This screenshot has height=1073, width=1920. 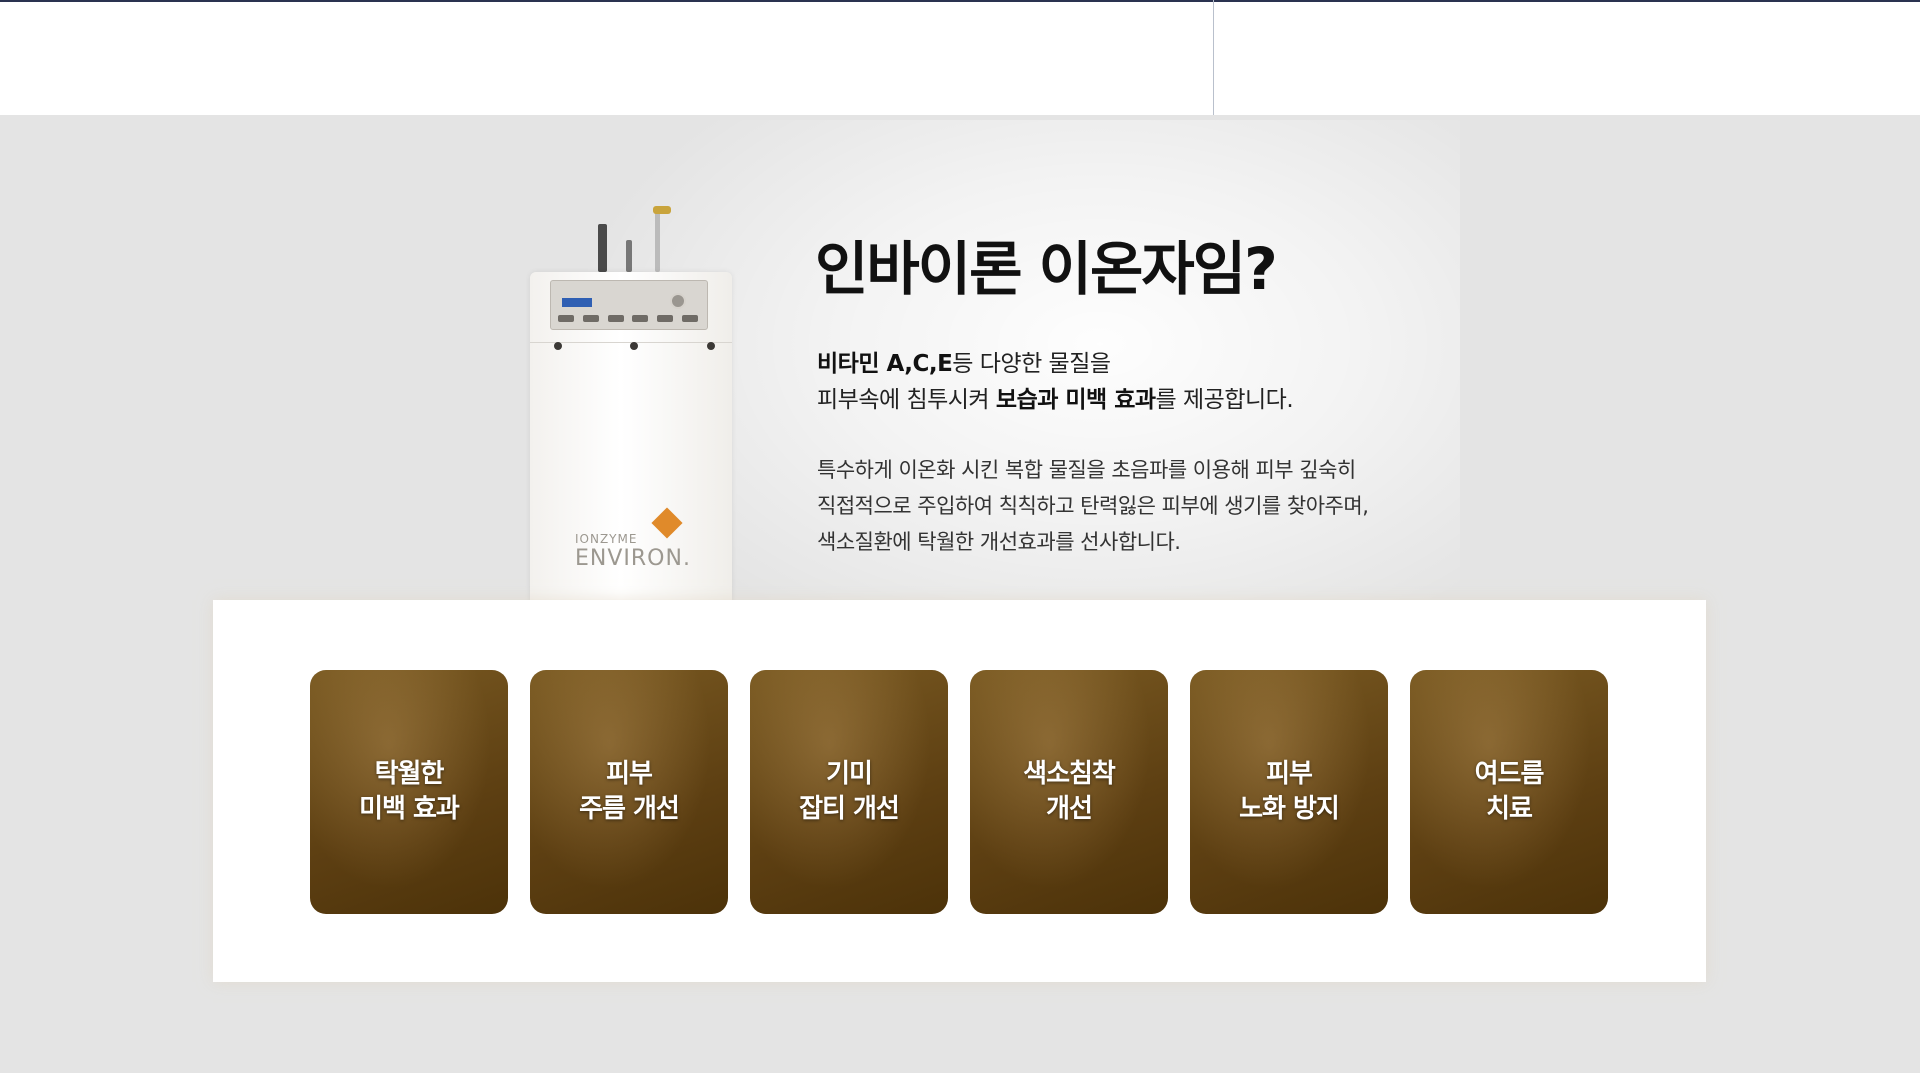 I want to click on intro-p2-line-2: 직접적으로 주입하여 칙칙하고 탄력잃은 피부에 생기를 찾아주며,, so click(x=1093, y=506).